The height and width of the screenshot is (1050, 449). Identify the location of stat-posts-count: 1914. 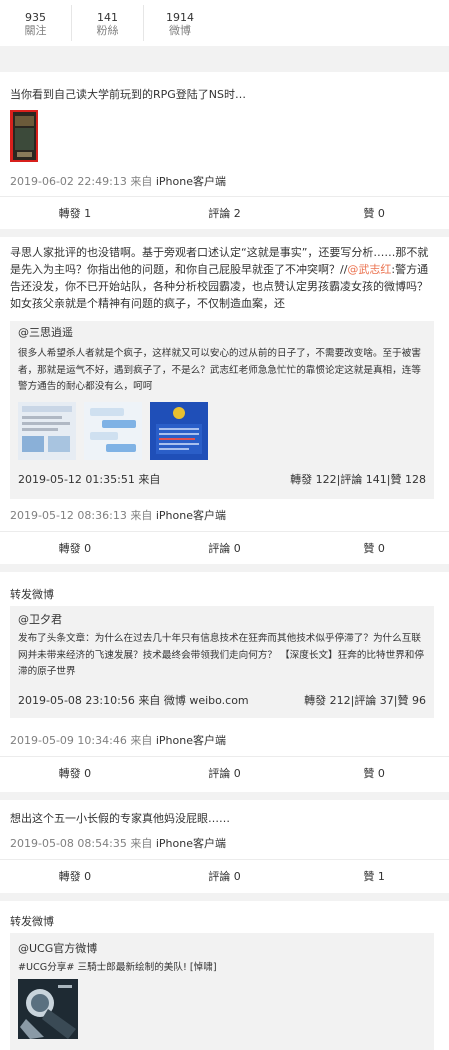
(180, 17).